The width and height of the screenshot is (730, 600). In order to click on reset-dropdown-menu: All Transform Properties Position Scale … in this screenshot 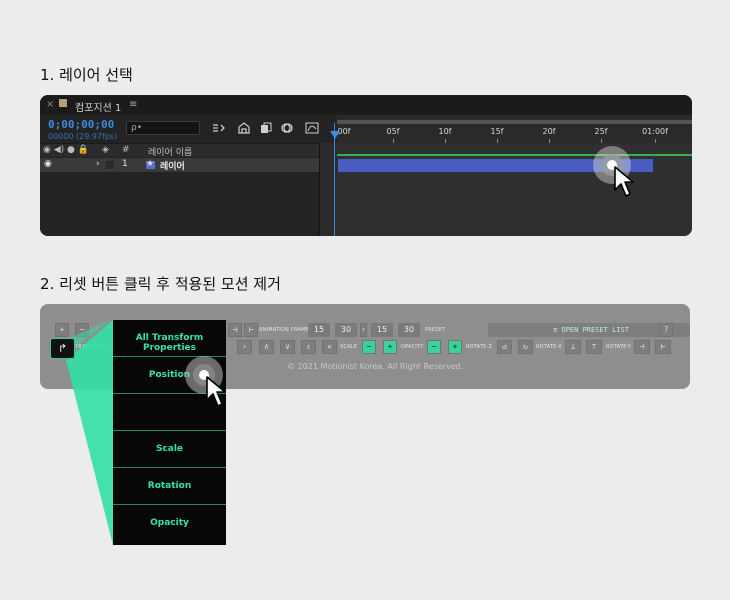, I will do `click(169, 432)`.